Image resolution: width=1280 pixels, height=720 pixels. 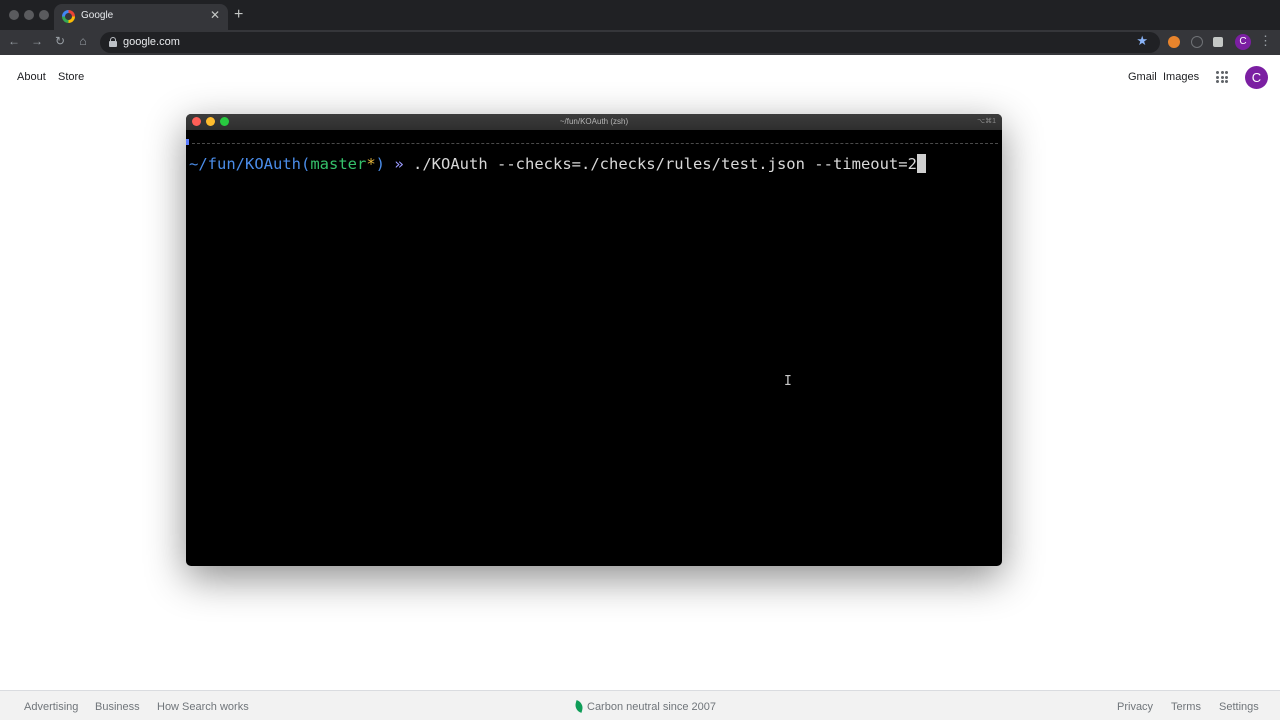 I want to click on account-avatar: C, so click(x=1256, y=77).